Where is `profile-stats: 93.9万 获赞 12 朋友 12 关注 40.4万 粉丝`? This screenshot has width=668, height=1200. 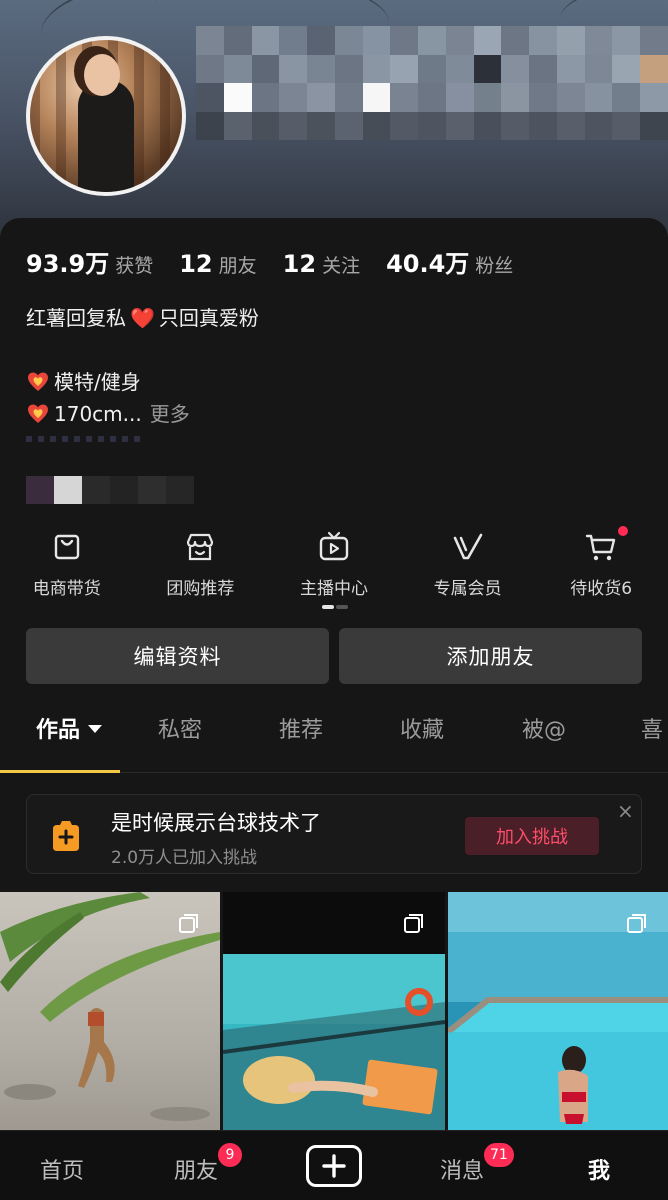 profile-stats: 93.9万 获赞 12 朋友 12 关注 40.4万 粉丝 is located at coordinates (282, 261).